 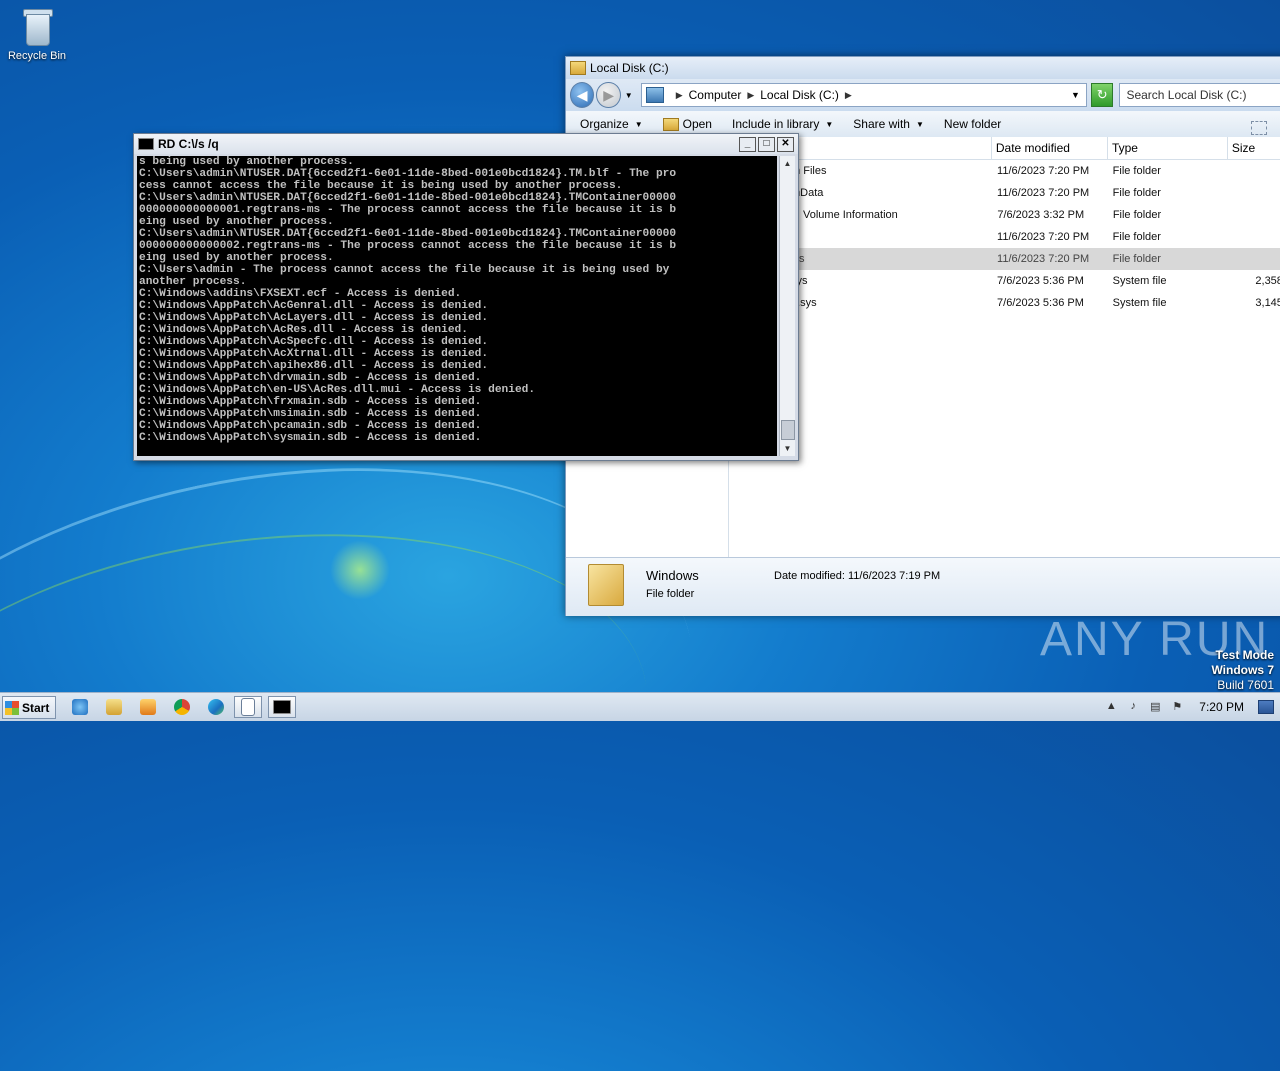 I want to click on explorer-title: Local Disk (C:), so click(x=629, y=68).